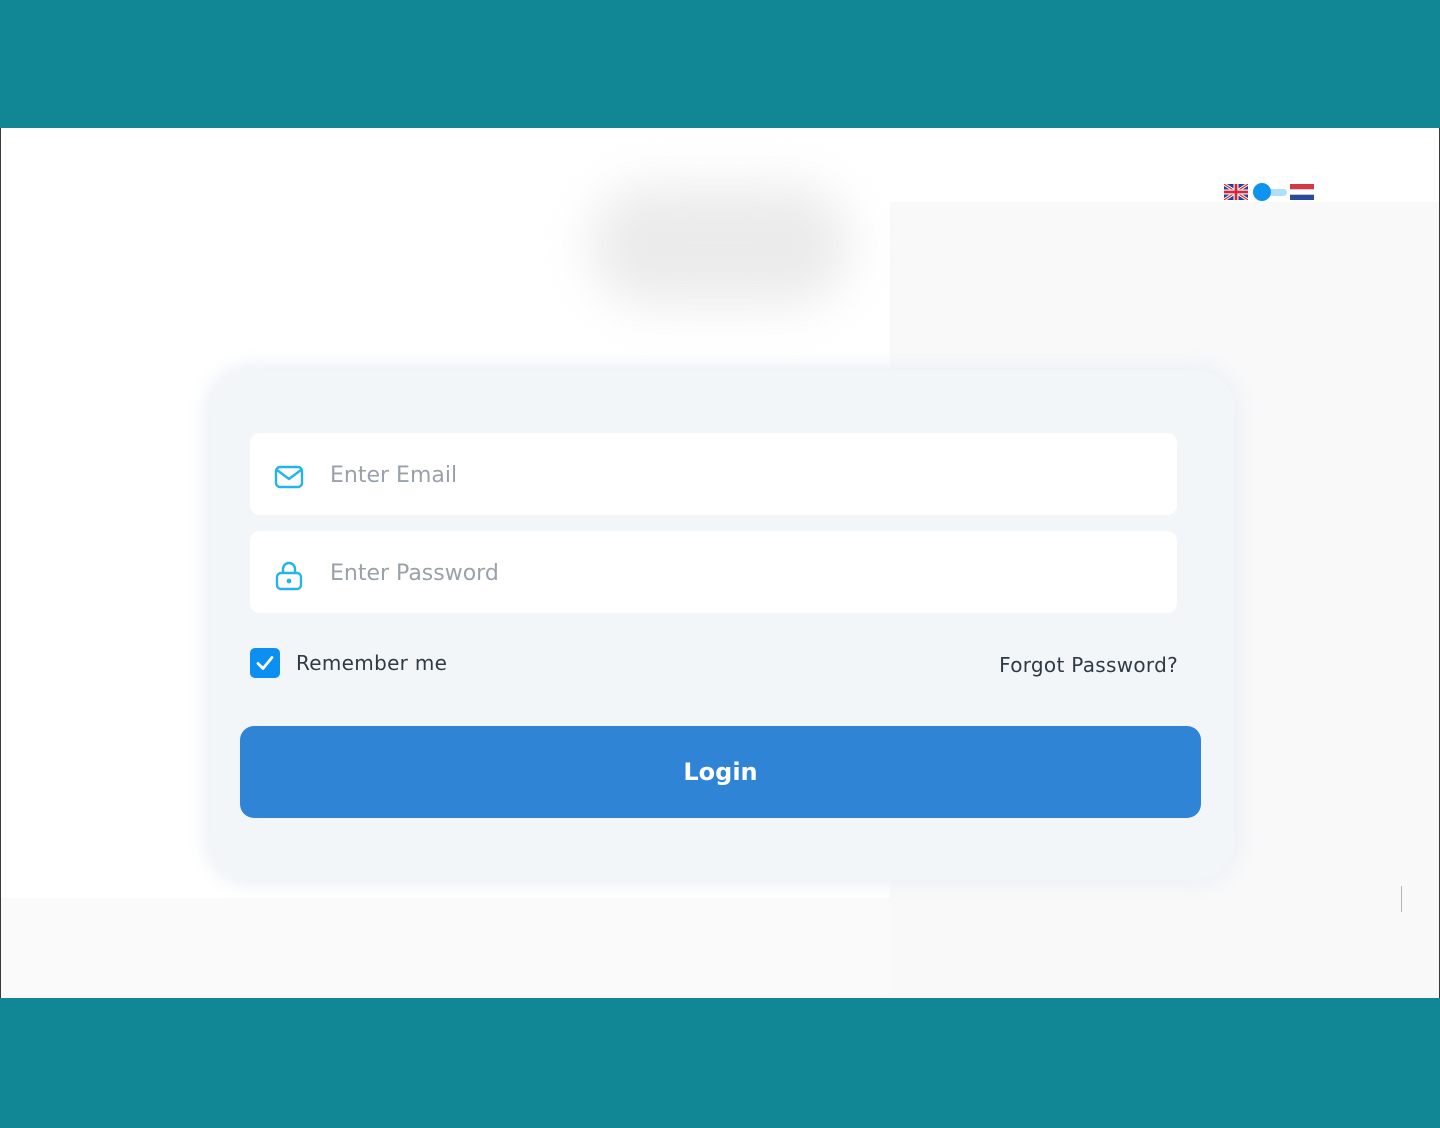  Describe the element at coordinates (372, 663) in the screenshot. I see `remember-me-label: Remember me` at that location.